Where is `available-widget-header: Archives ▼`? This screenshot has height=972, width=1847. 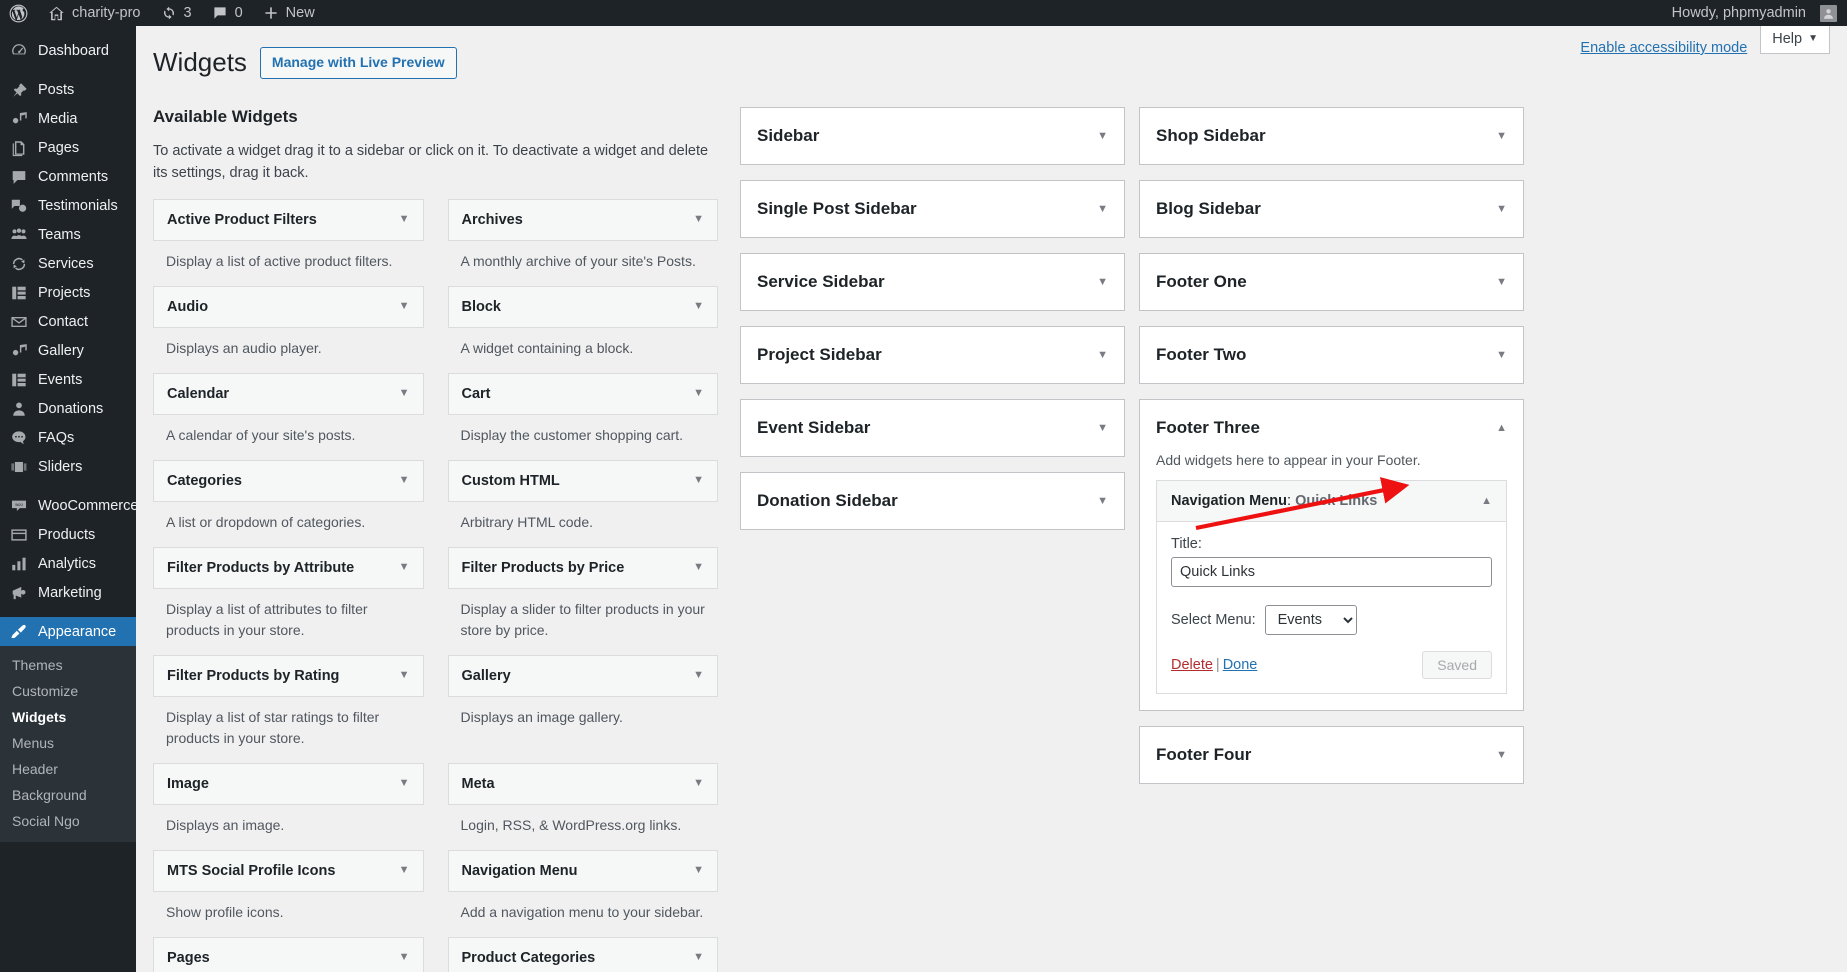
available-widget-header: Archives ▼ is located at coordinates (582, 219).